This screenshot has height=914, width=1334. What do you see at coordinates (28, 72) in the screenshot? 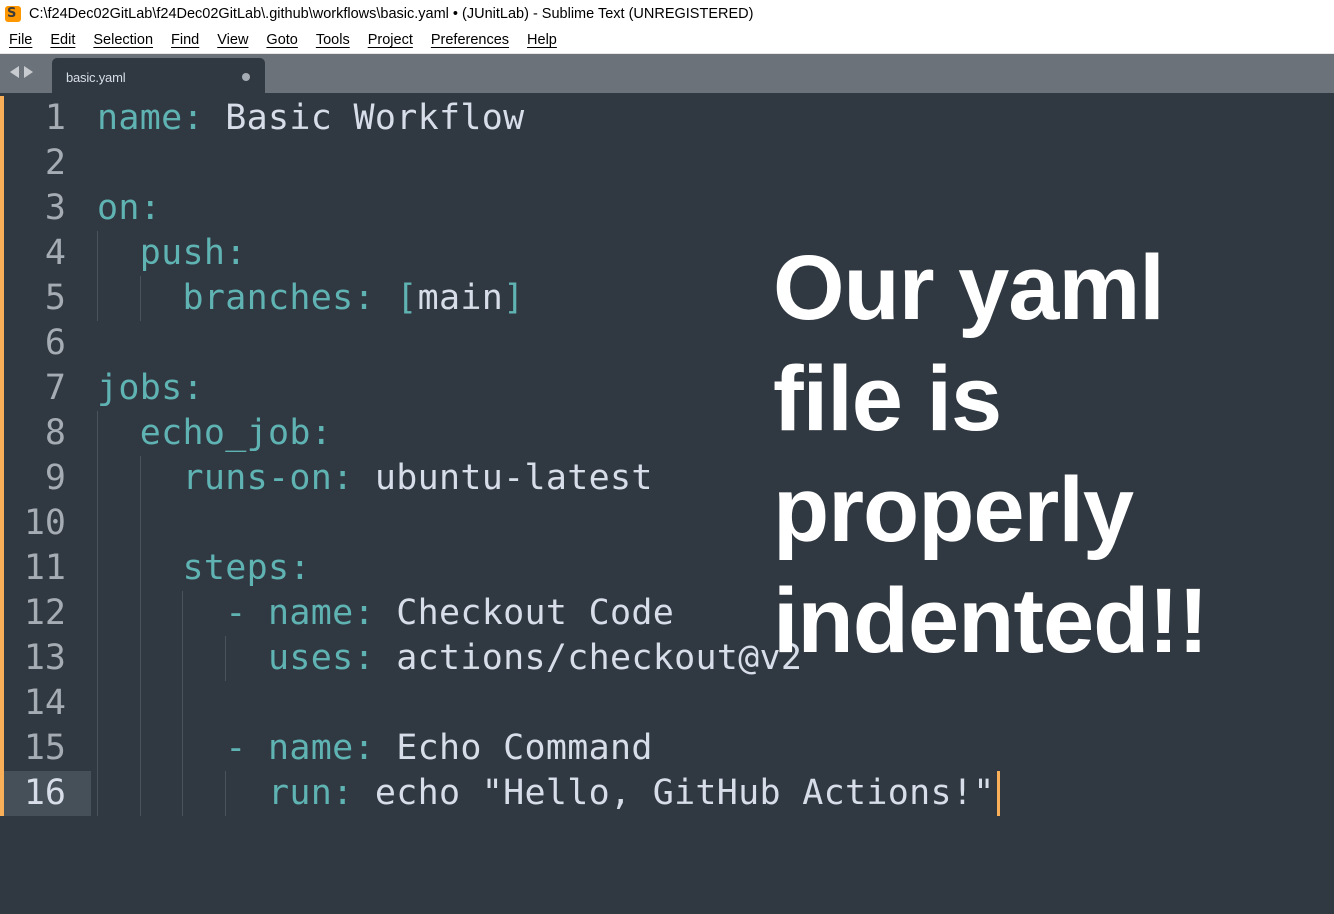
I see `tab-next-arrow-icon` at bounding box center [28, 72].